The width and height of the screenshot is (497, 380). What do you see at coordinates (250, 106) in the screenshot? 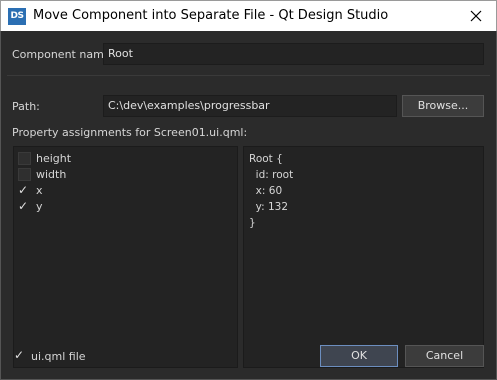
I see `path-input: C:\dev\examples\progressbar` at bounding box center [250, 106].